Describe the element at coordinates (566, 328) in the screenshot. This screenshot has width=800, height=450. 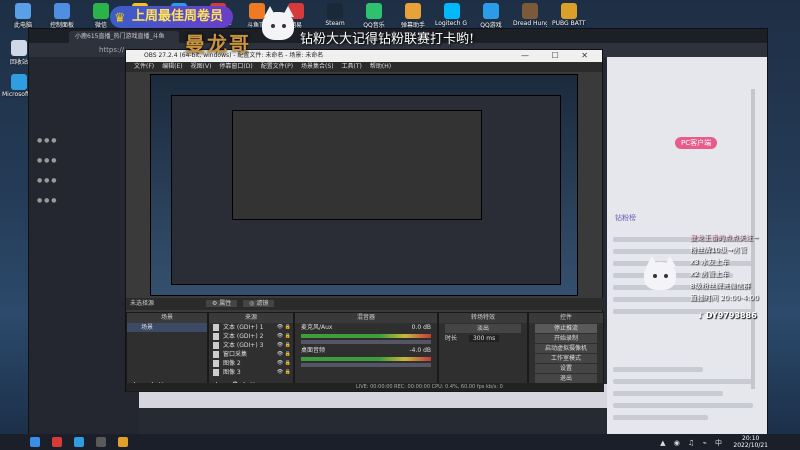
I see `control-button: 停止推流` at that location.